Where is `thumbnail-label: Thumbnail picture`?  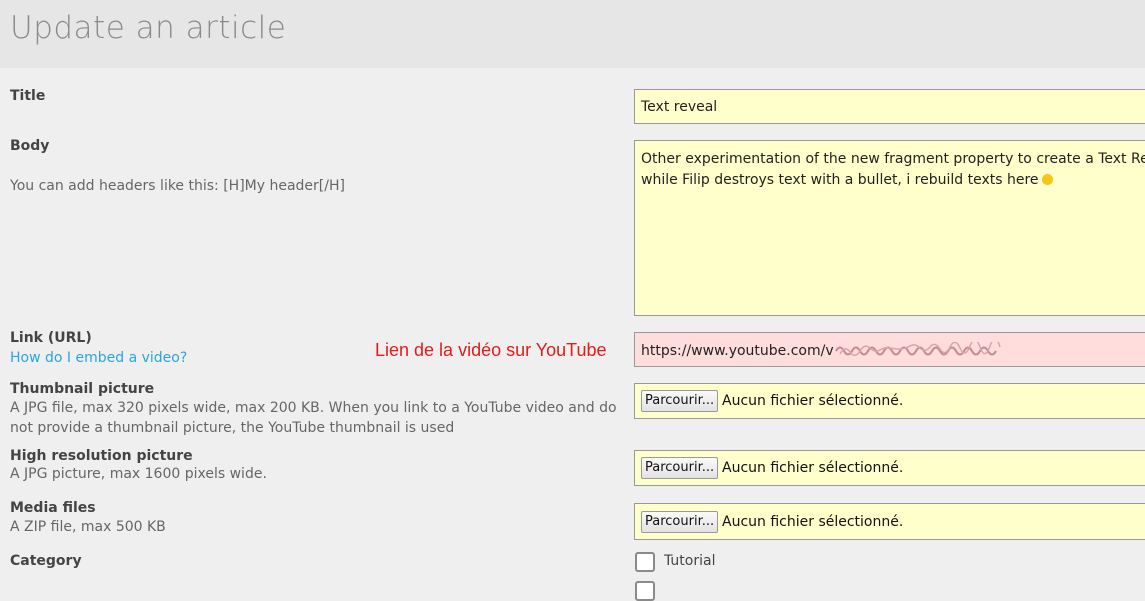
thumbnail-label: Thumbnail picture is located at coordinates (82, 389).